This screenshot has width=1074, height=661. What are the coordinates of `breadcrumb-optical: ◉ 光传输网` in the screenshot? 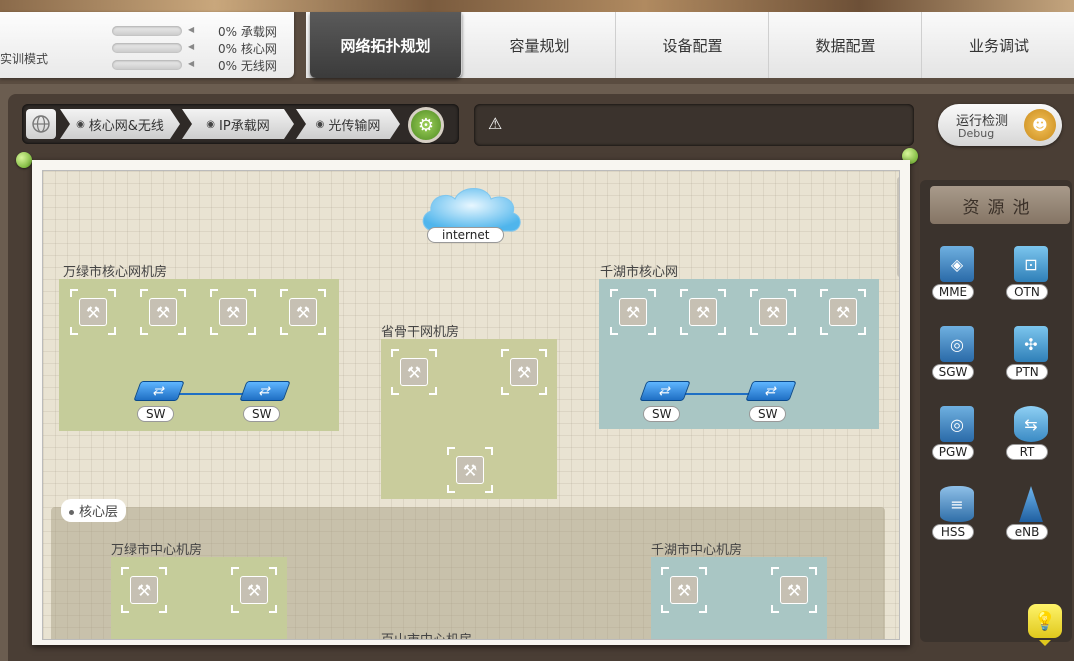 It's located at (348, 124).